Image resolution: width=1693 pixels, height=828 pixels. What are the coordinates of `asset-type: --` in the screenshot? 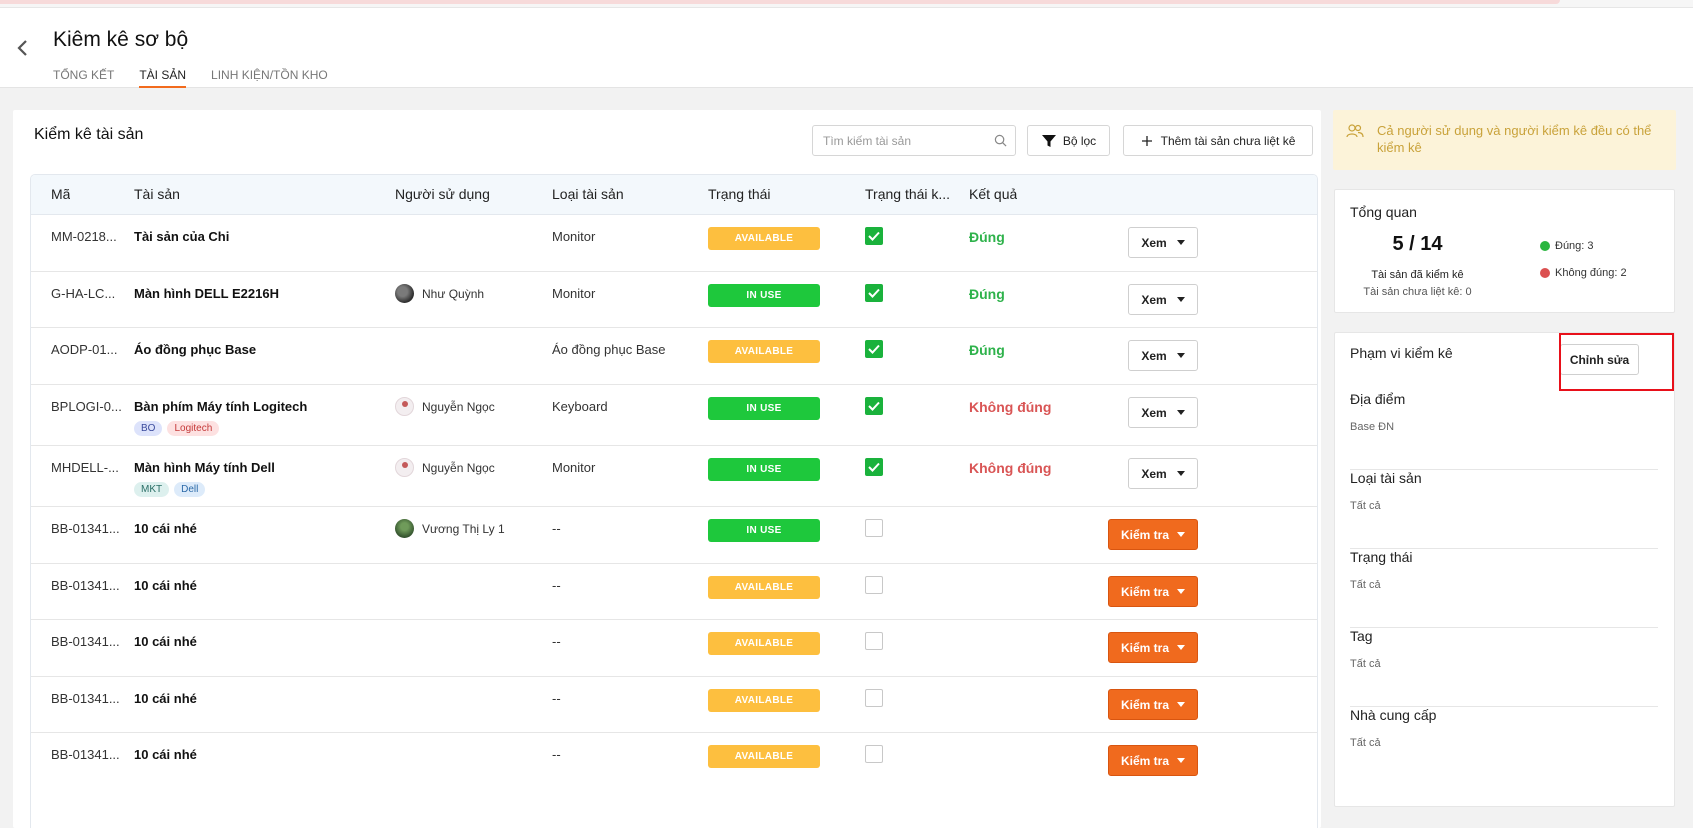 It's located at (556, 528).